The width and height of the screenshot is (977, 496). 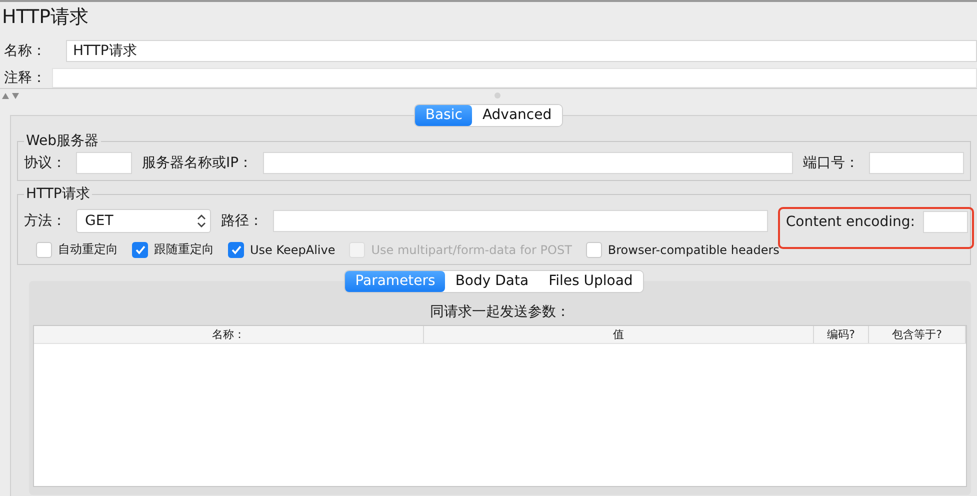 I want to click on encoding-field, so click(x=945, y=222).